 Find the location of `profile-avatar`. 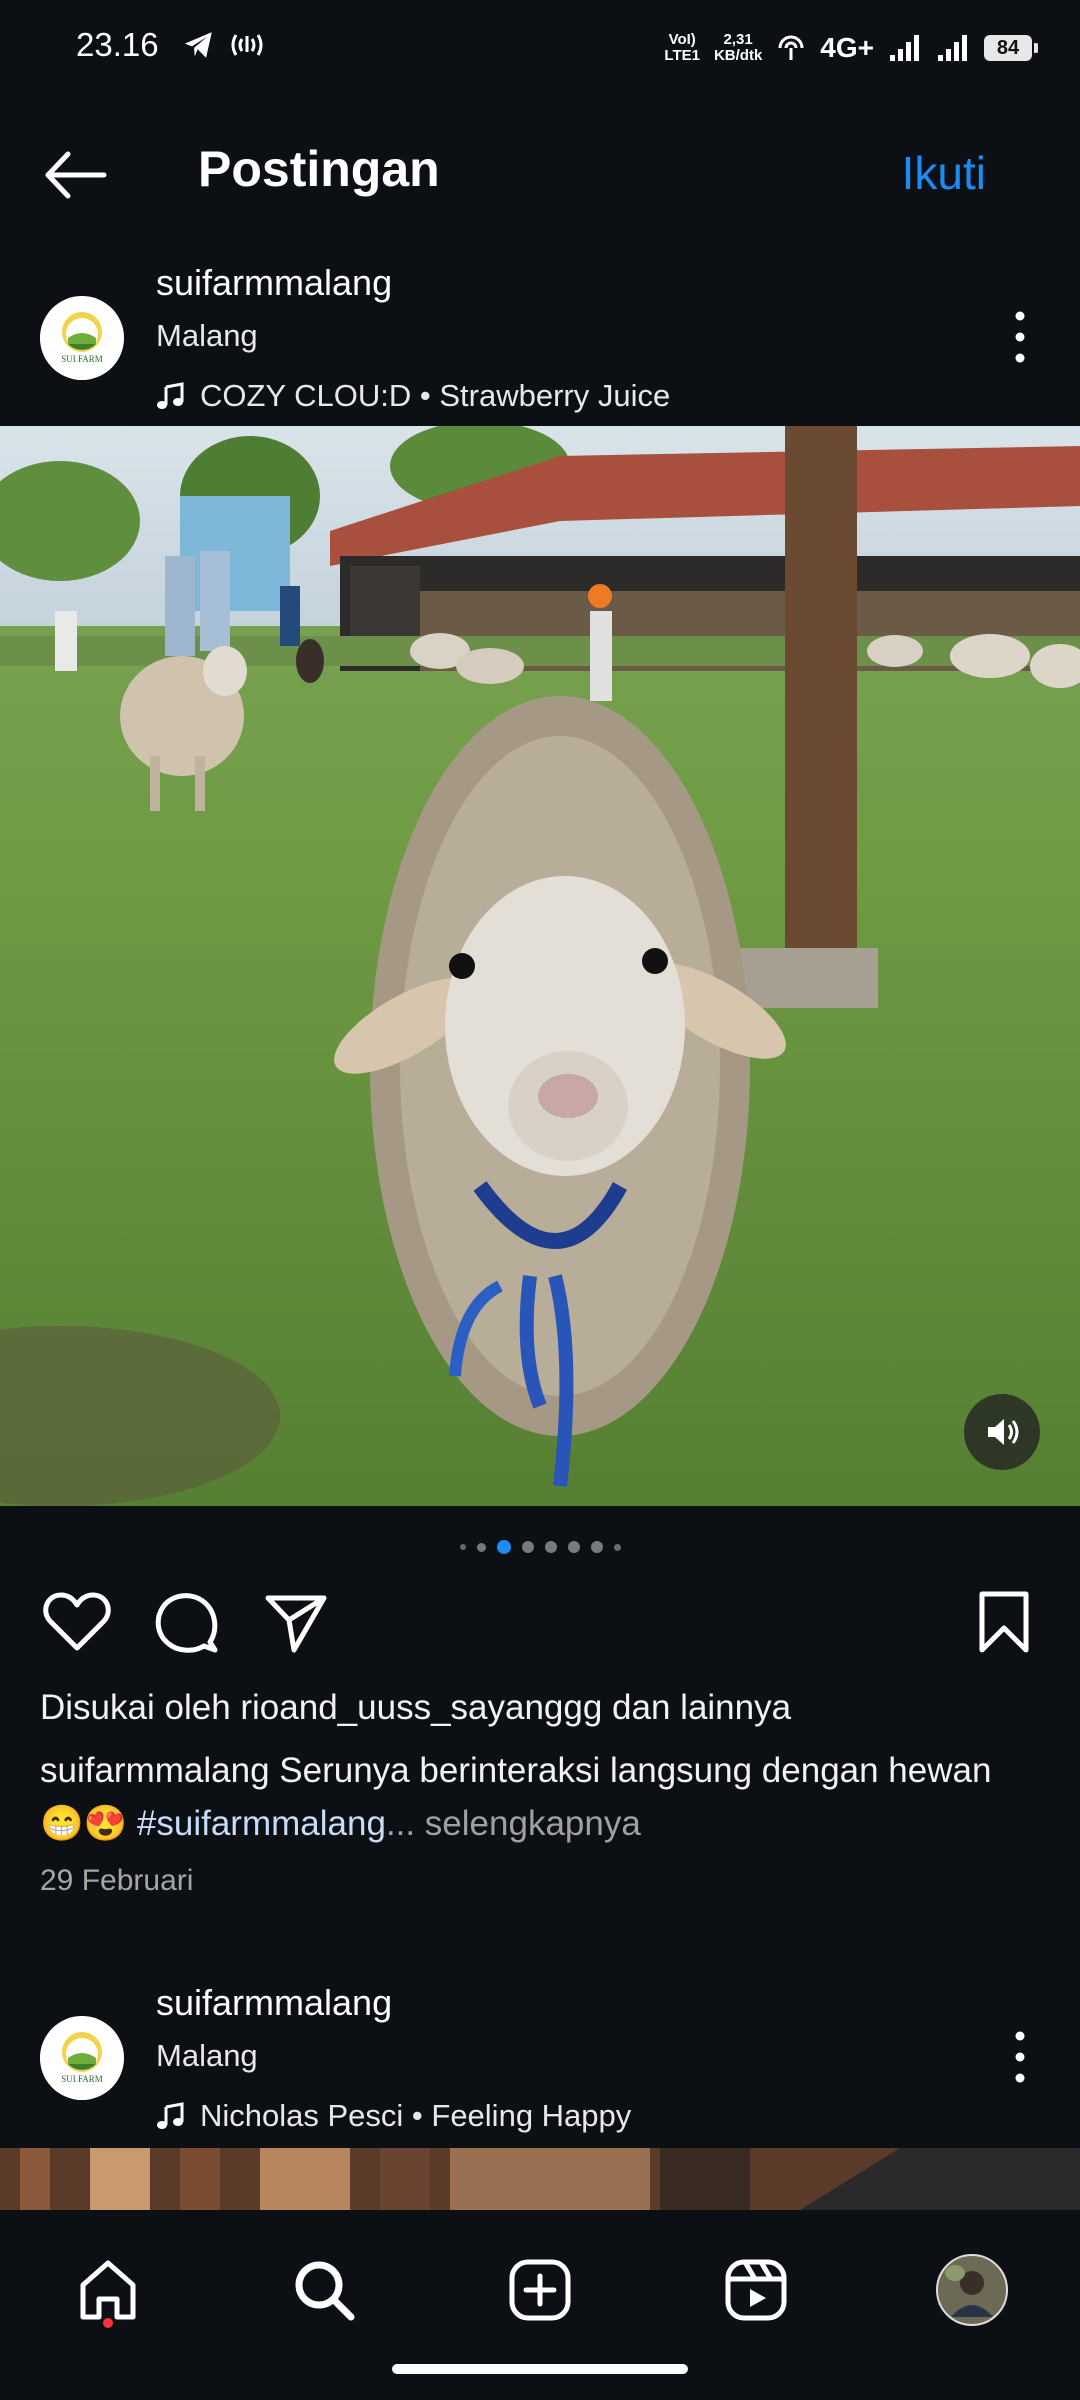

profile-avatar is located at coordinates (972, 2290).